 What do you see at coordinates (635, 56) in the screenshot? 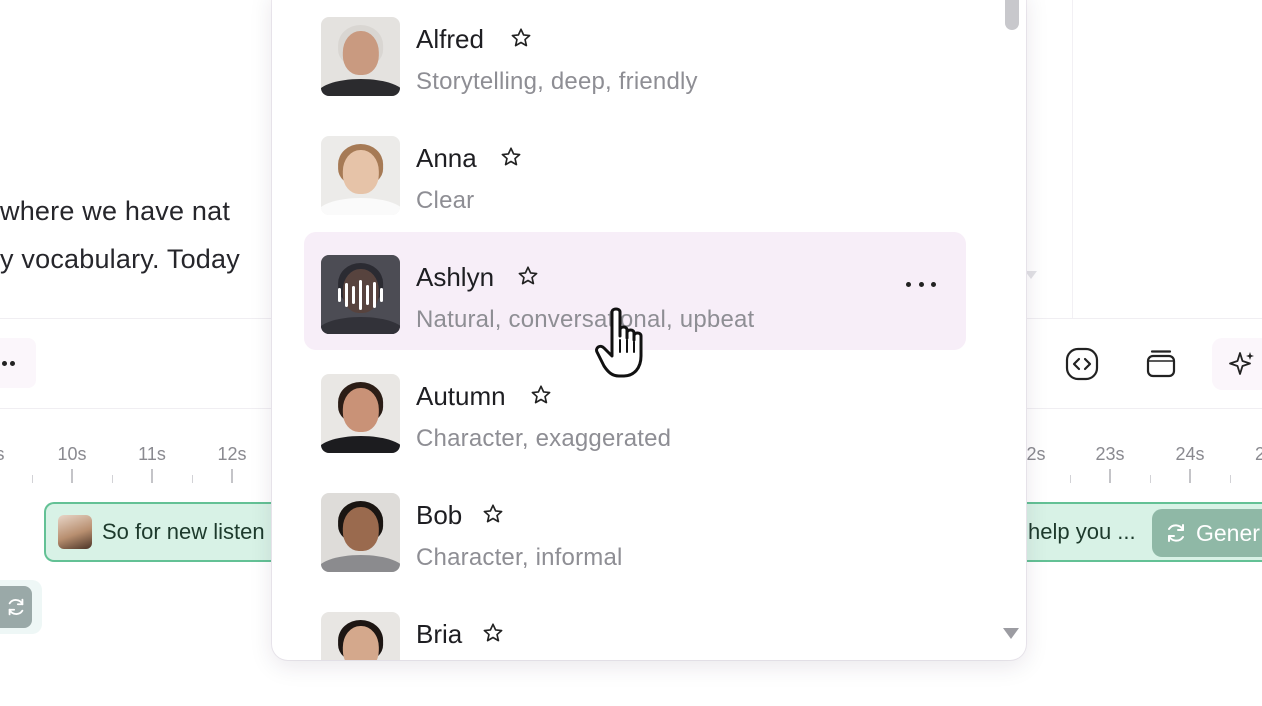
I see `voice-item-alfred: Alfred Storytelling, deep, friendly` at bounding box center [635, 56].